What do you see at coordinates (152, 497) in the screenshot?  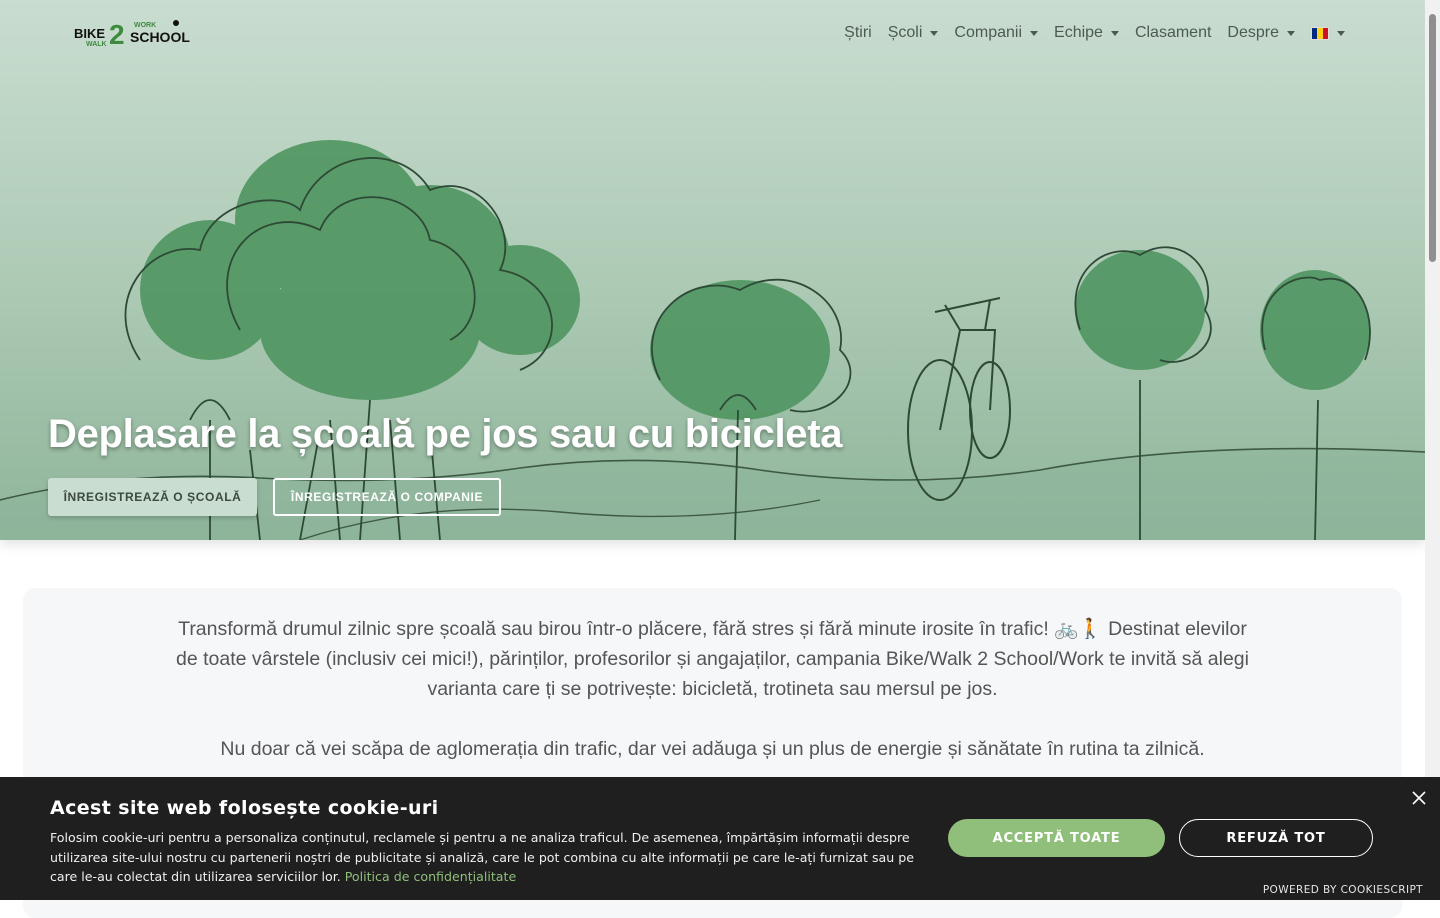 I see `register-school-button: Înregistrează o școală` at bounding box center [152, 497].